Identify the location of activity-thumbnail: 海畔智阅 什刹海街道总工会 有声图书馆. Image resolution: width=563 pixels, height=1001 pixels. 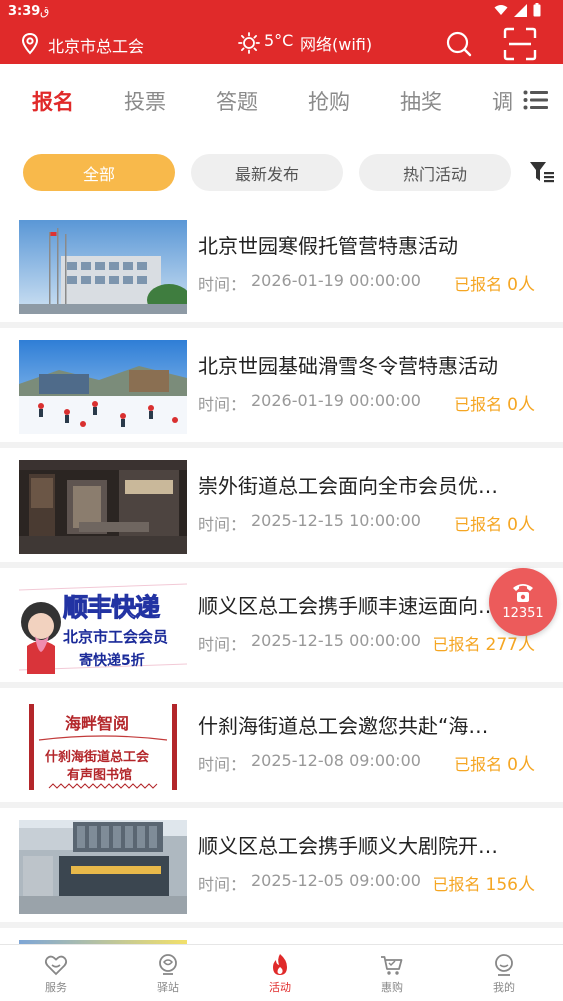
(103, 747).